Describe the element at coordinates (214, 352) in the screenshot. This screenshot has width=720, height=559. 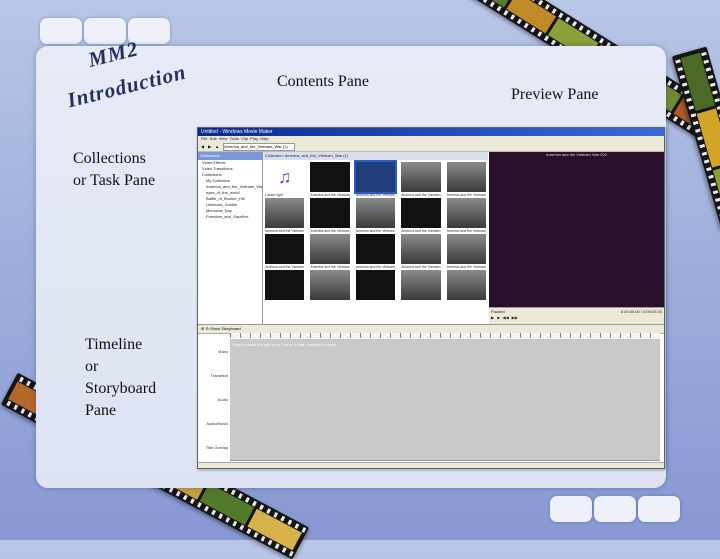
I see `track-name: Video` at that location.